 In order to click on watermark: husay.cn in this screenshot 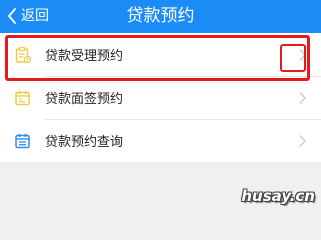, I will do `click(278, 196)`.